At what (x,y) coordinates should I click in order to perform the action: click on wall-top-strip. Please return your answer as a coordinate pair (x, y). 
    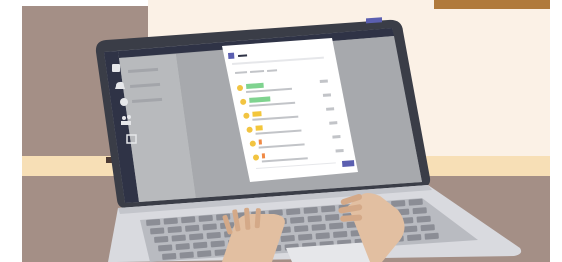
    Looking at the image, I should click on (85, 3).